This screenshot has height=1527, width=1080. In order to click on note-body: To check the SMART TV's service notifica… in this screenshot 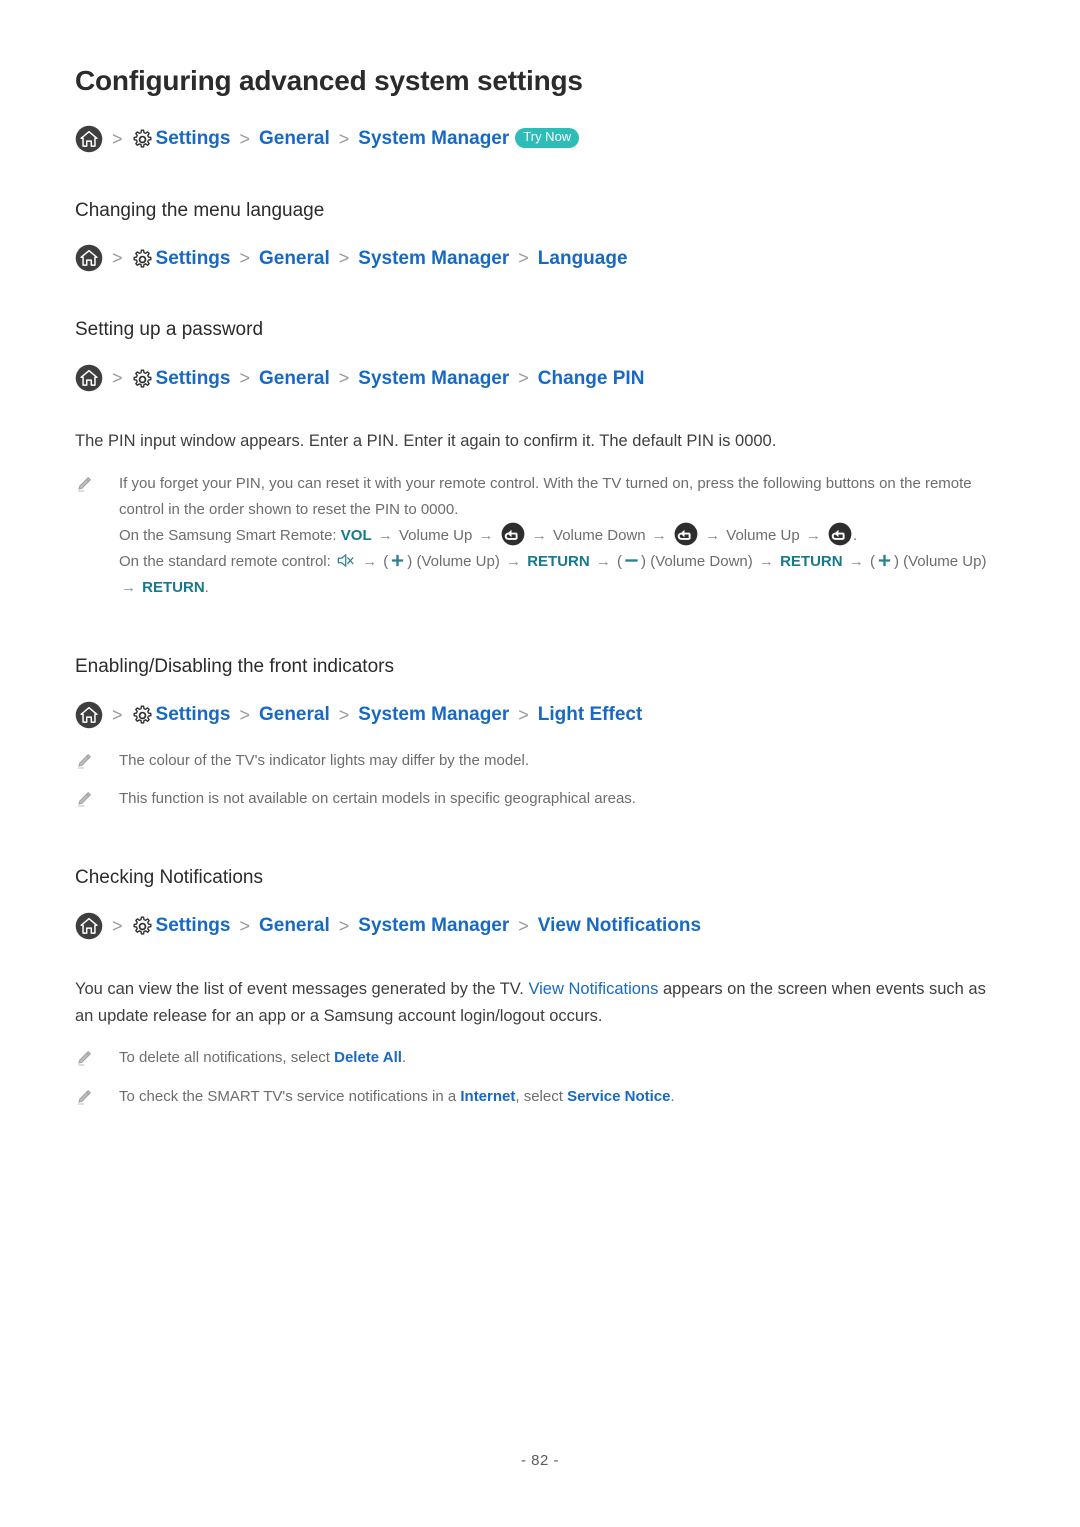, I will do `click(562, 1097)`.